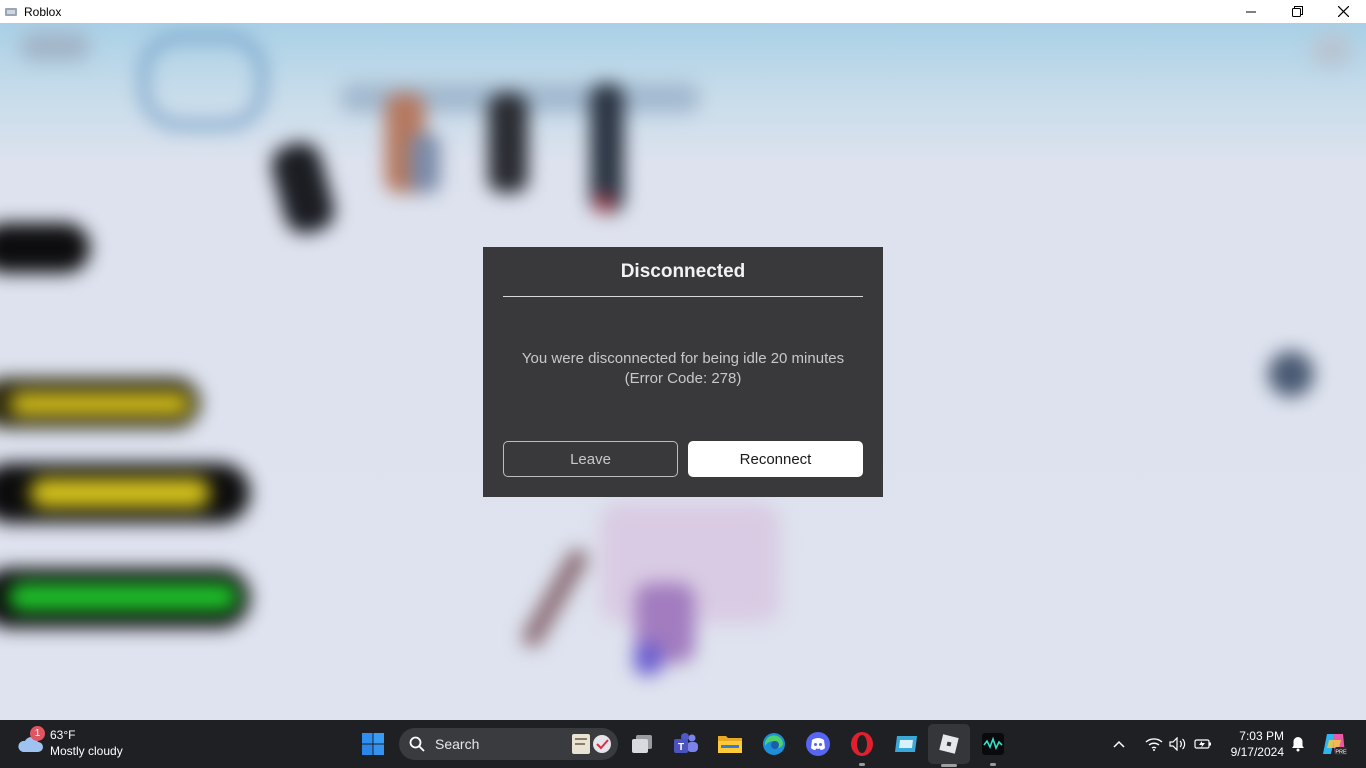 This screenshot has width=1366, height=768. Describe the element at coordinates (681, 747) in the screenshot. I see `svg-text: T` at that location.